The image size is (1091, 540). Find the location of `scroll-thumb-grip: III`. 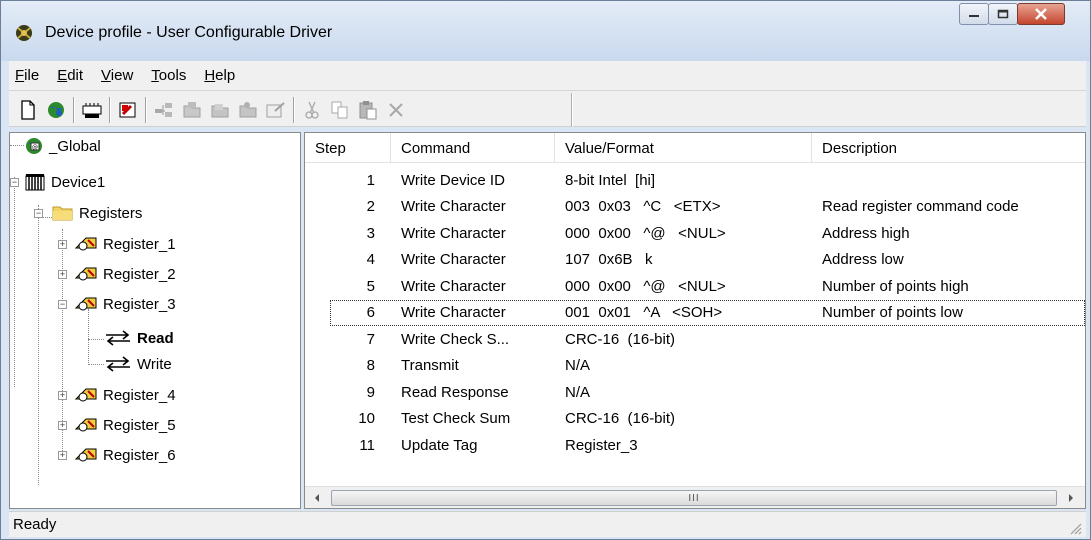

scroll-thumb-grip: III is located at coordinates (694, 498).